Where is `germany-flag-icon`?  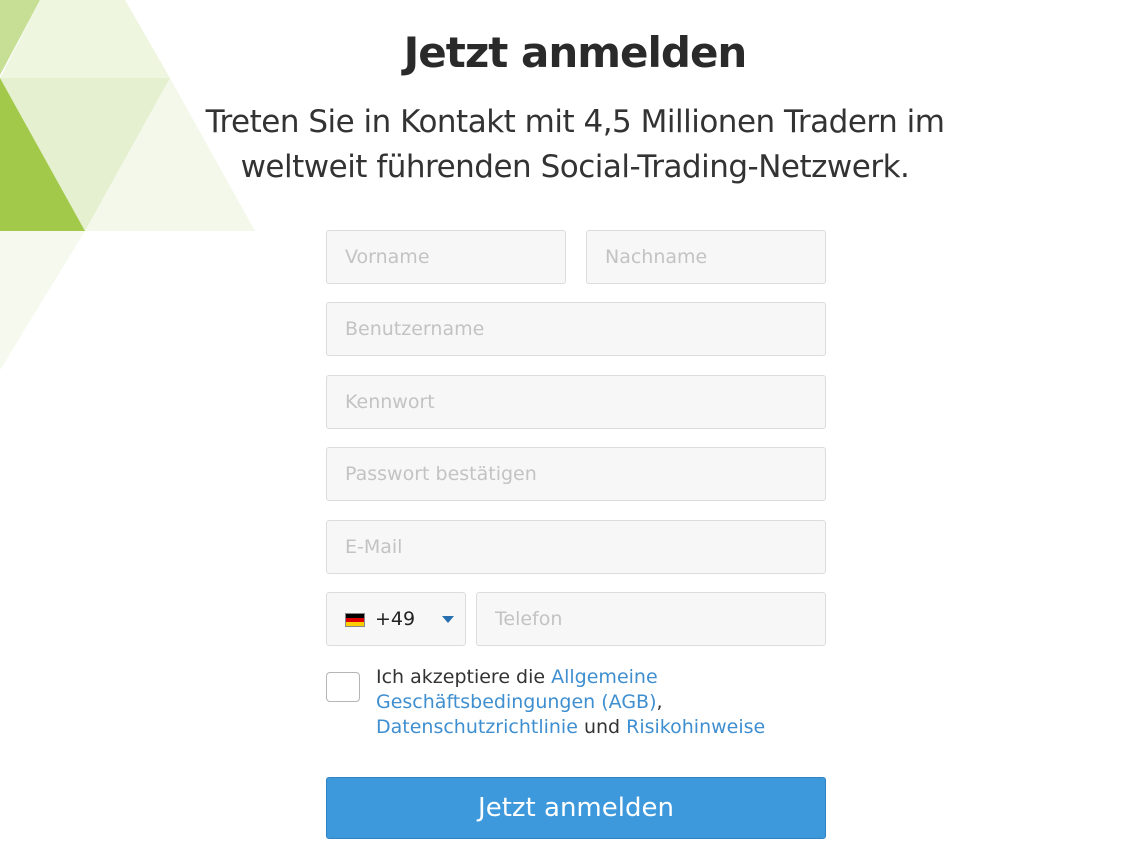 germany-flag-icon is located at coordinates (355, 620).